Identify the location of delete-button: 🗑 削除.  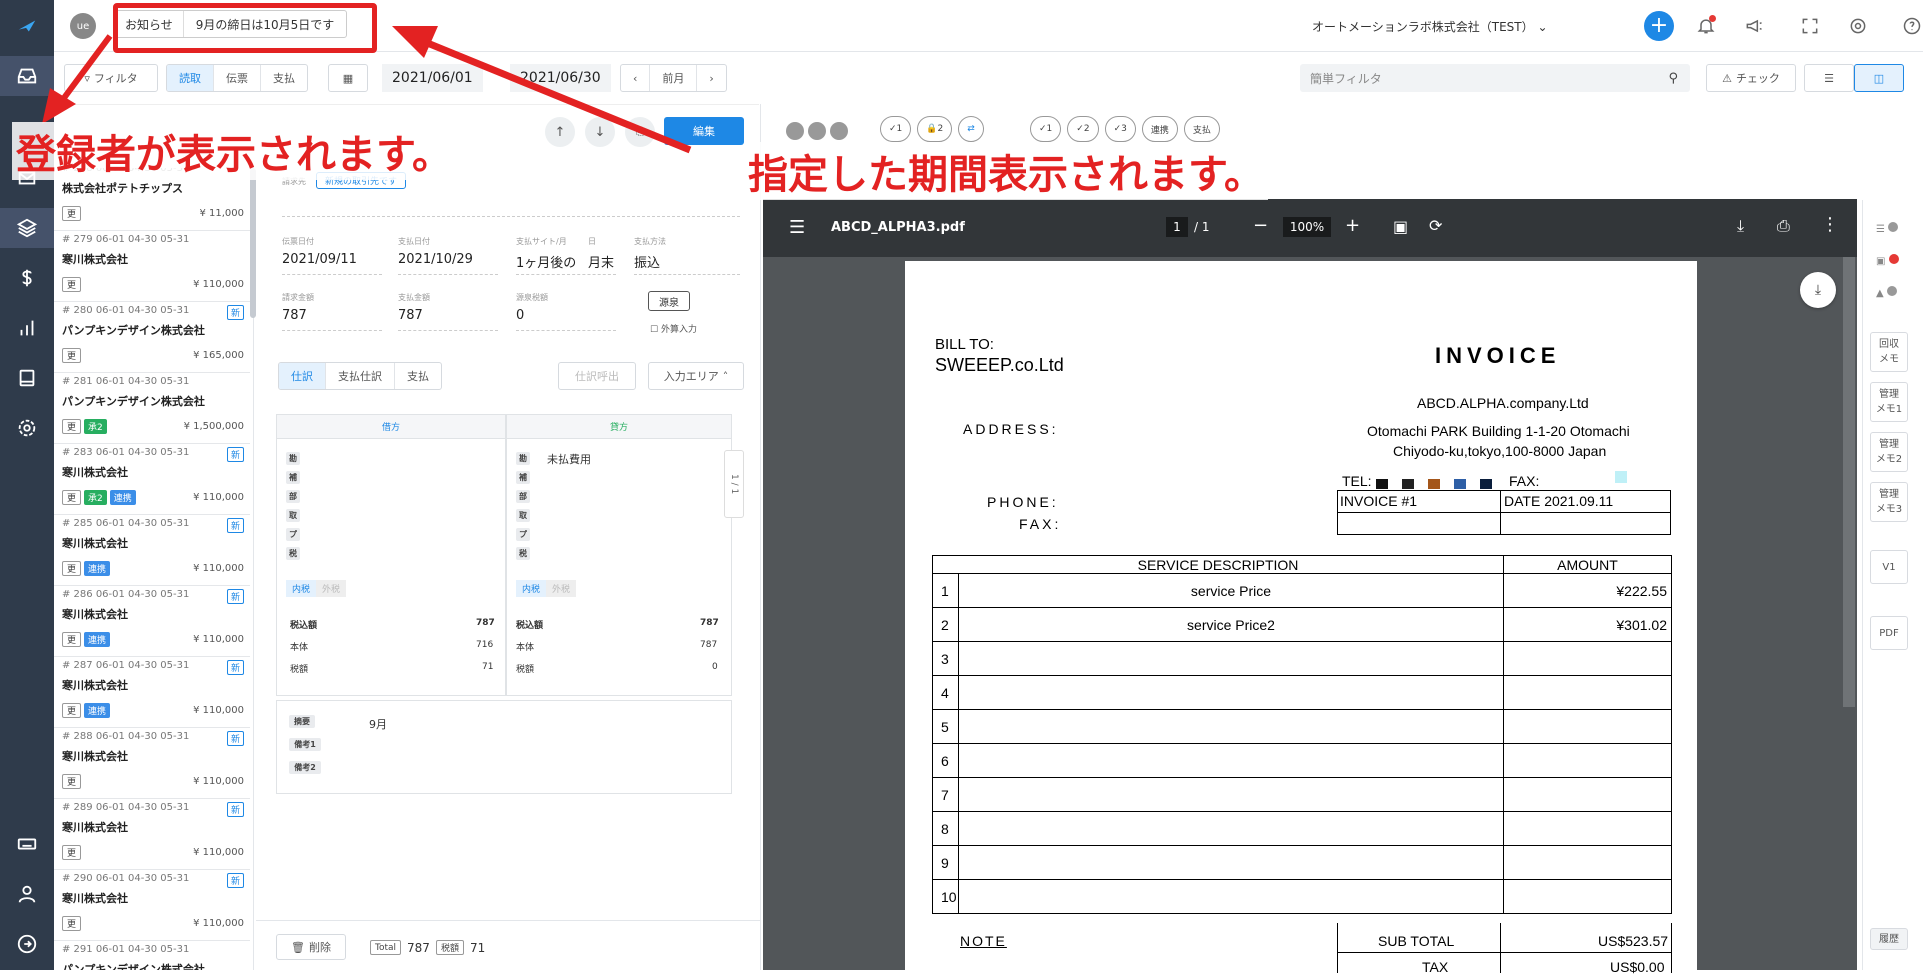
(311, 947).